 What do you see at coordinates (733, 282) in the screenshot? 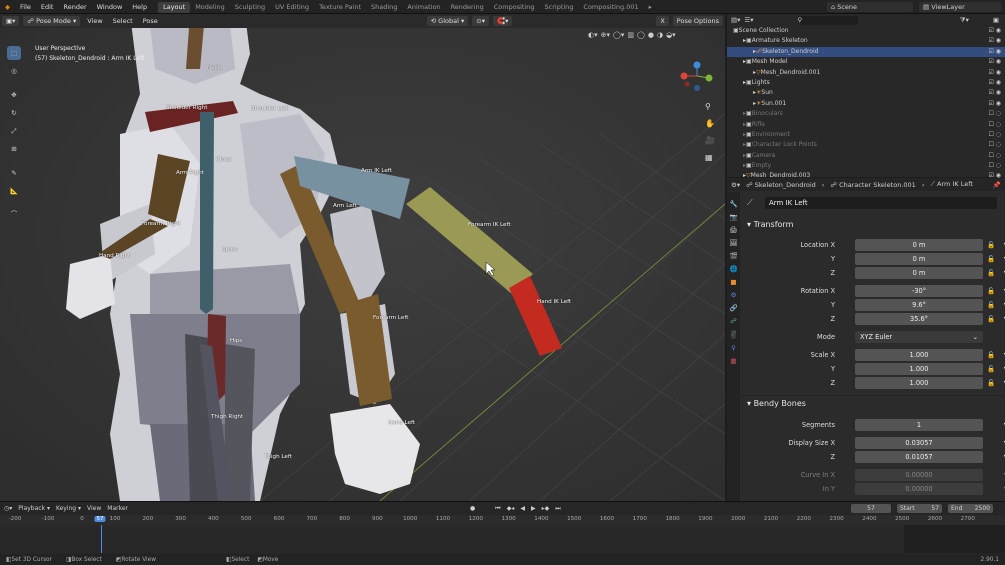
I see `object-tab-icon: ■` at bounding box center [733, 282].